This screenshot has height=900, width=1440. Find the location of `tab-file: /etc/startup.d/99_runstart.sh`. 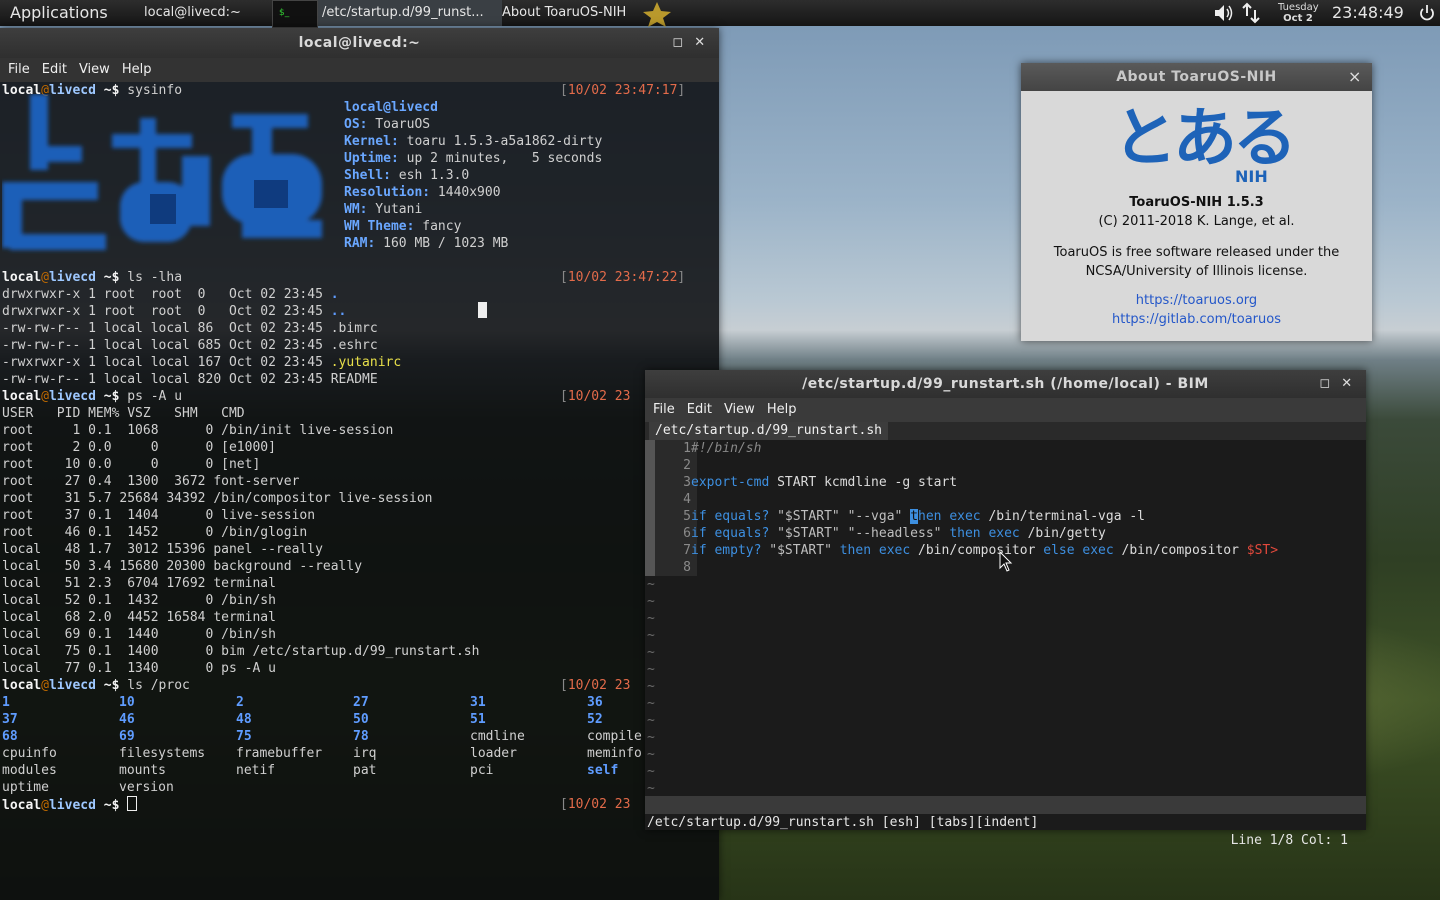

tab-file: /etc/startup.d/99_runstart.sh is located at coordinates (768, 431).